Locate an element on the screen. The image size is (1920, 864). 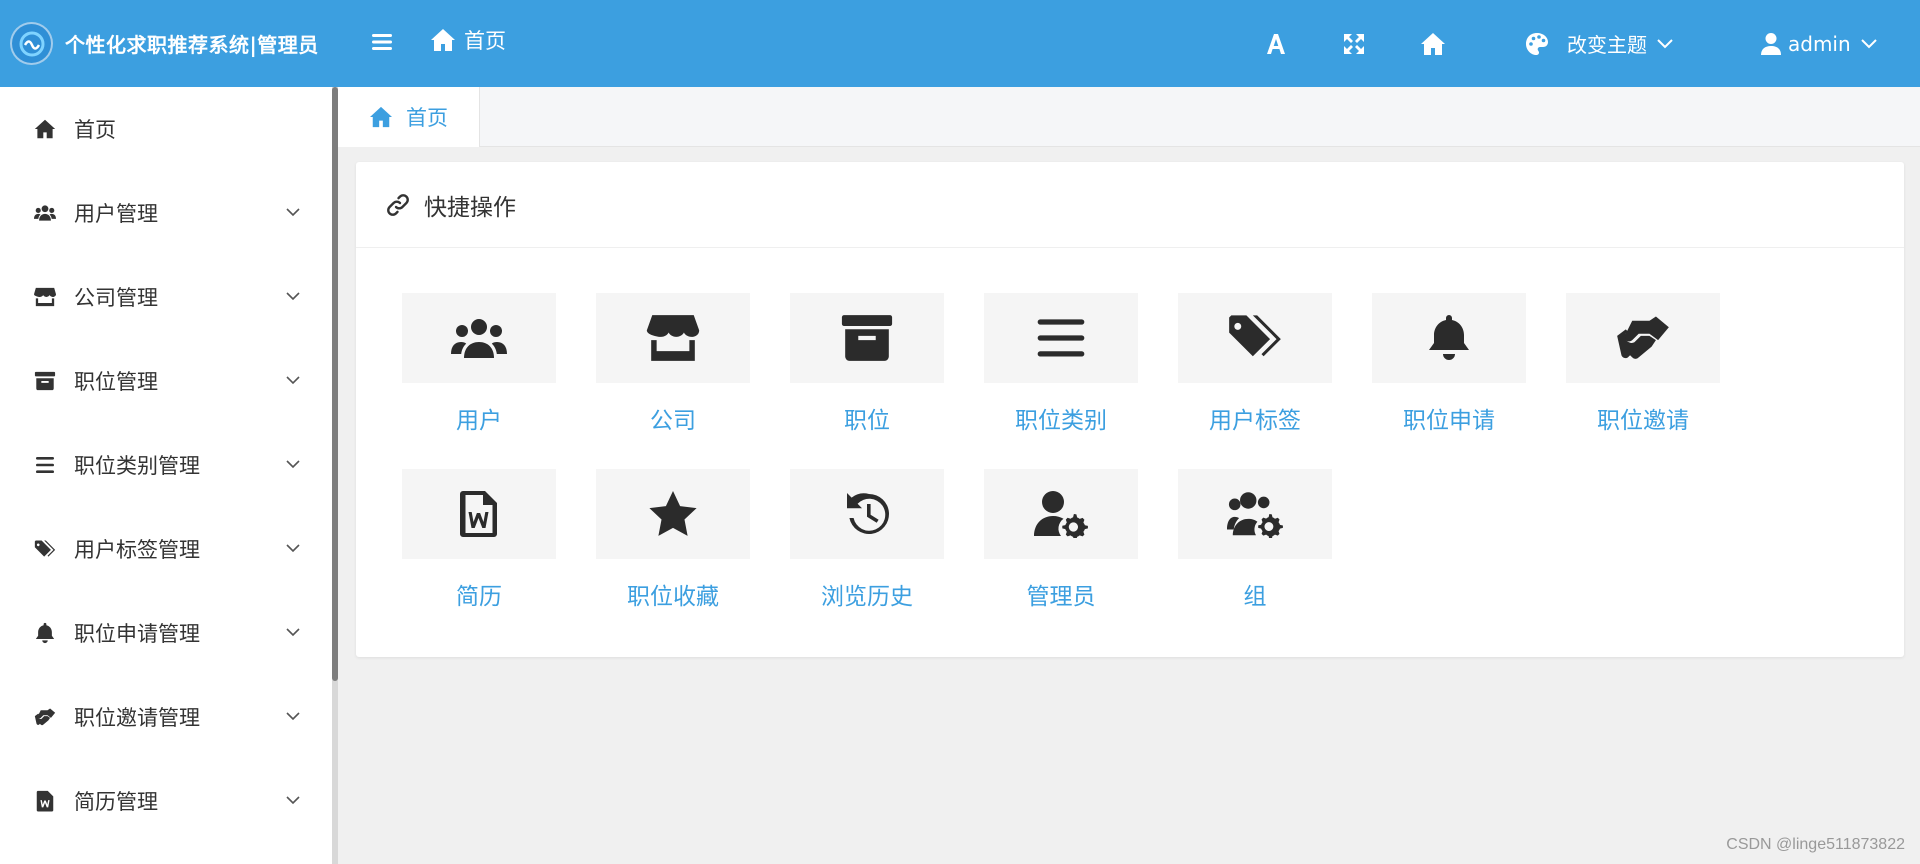
theme-dropdown: 改变主题 is located at coordinates (1599, 43).